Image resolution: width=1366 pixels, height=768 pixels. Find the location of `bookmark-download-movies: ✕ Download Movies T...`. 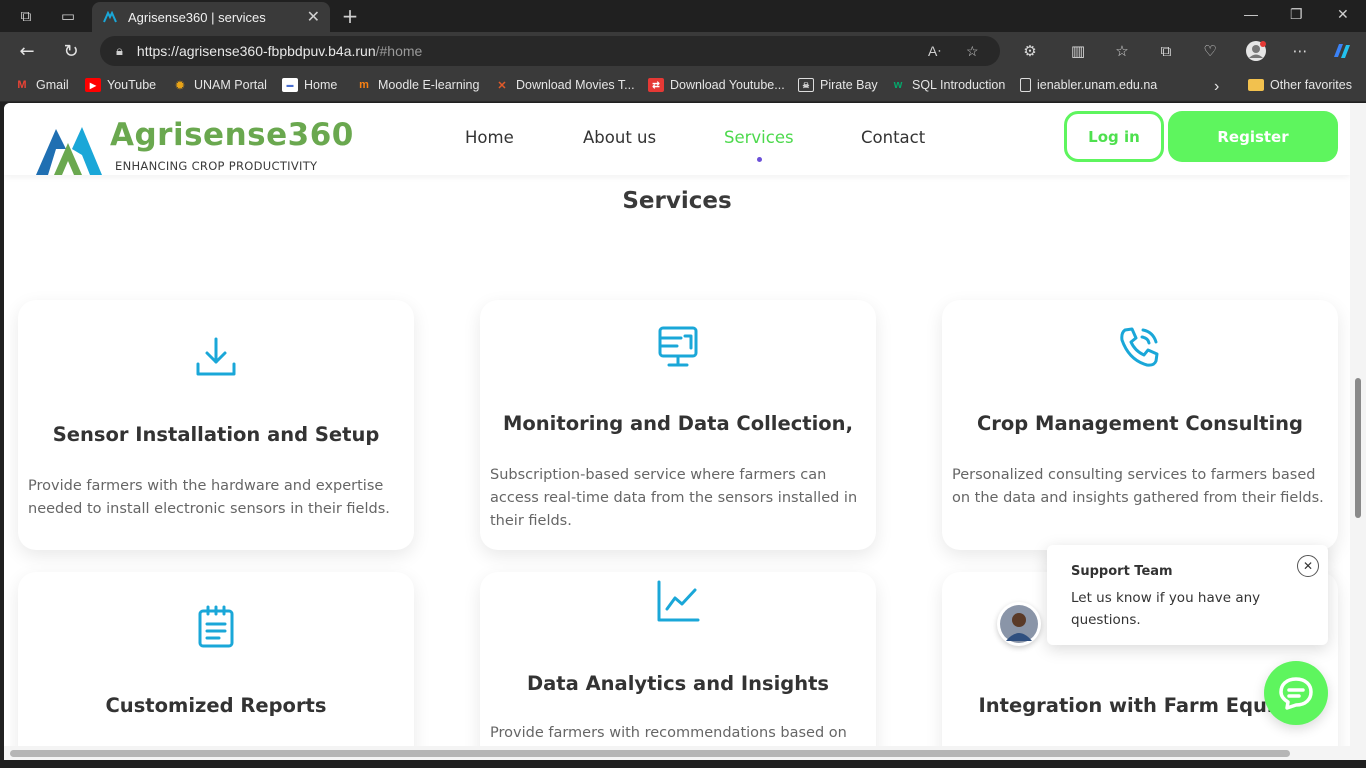

bookmark-download-movies: ✕ Download Movies T... is located at coordinates (564, 85).